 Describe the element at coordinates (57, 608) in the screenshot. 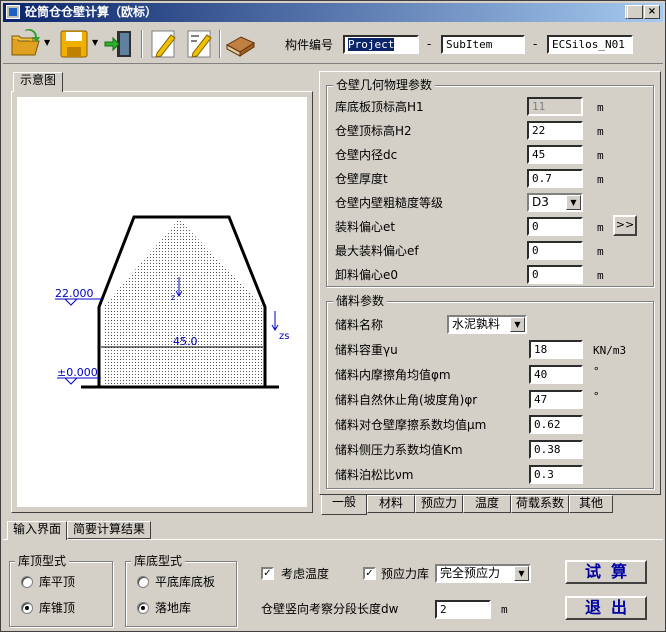

I see `roof-cone-label: 库锥顶` at that location.